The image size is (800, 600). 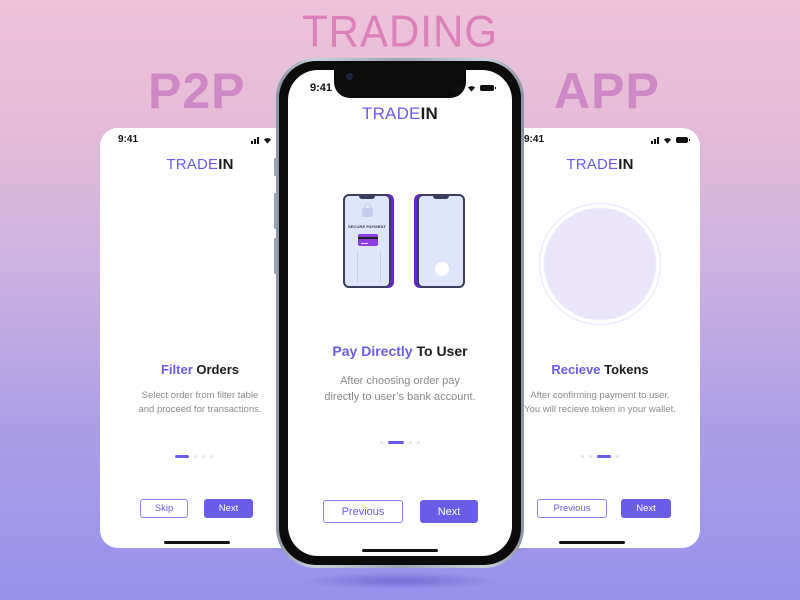 What do you see at coordinates (275, 256) in the screenshot?
I see `volume-down-button` at bounding box center [275, 256].